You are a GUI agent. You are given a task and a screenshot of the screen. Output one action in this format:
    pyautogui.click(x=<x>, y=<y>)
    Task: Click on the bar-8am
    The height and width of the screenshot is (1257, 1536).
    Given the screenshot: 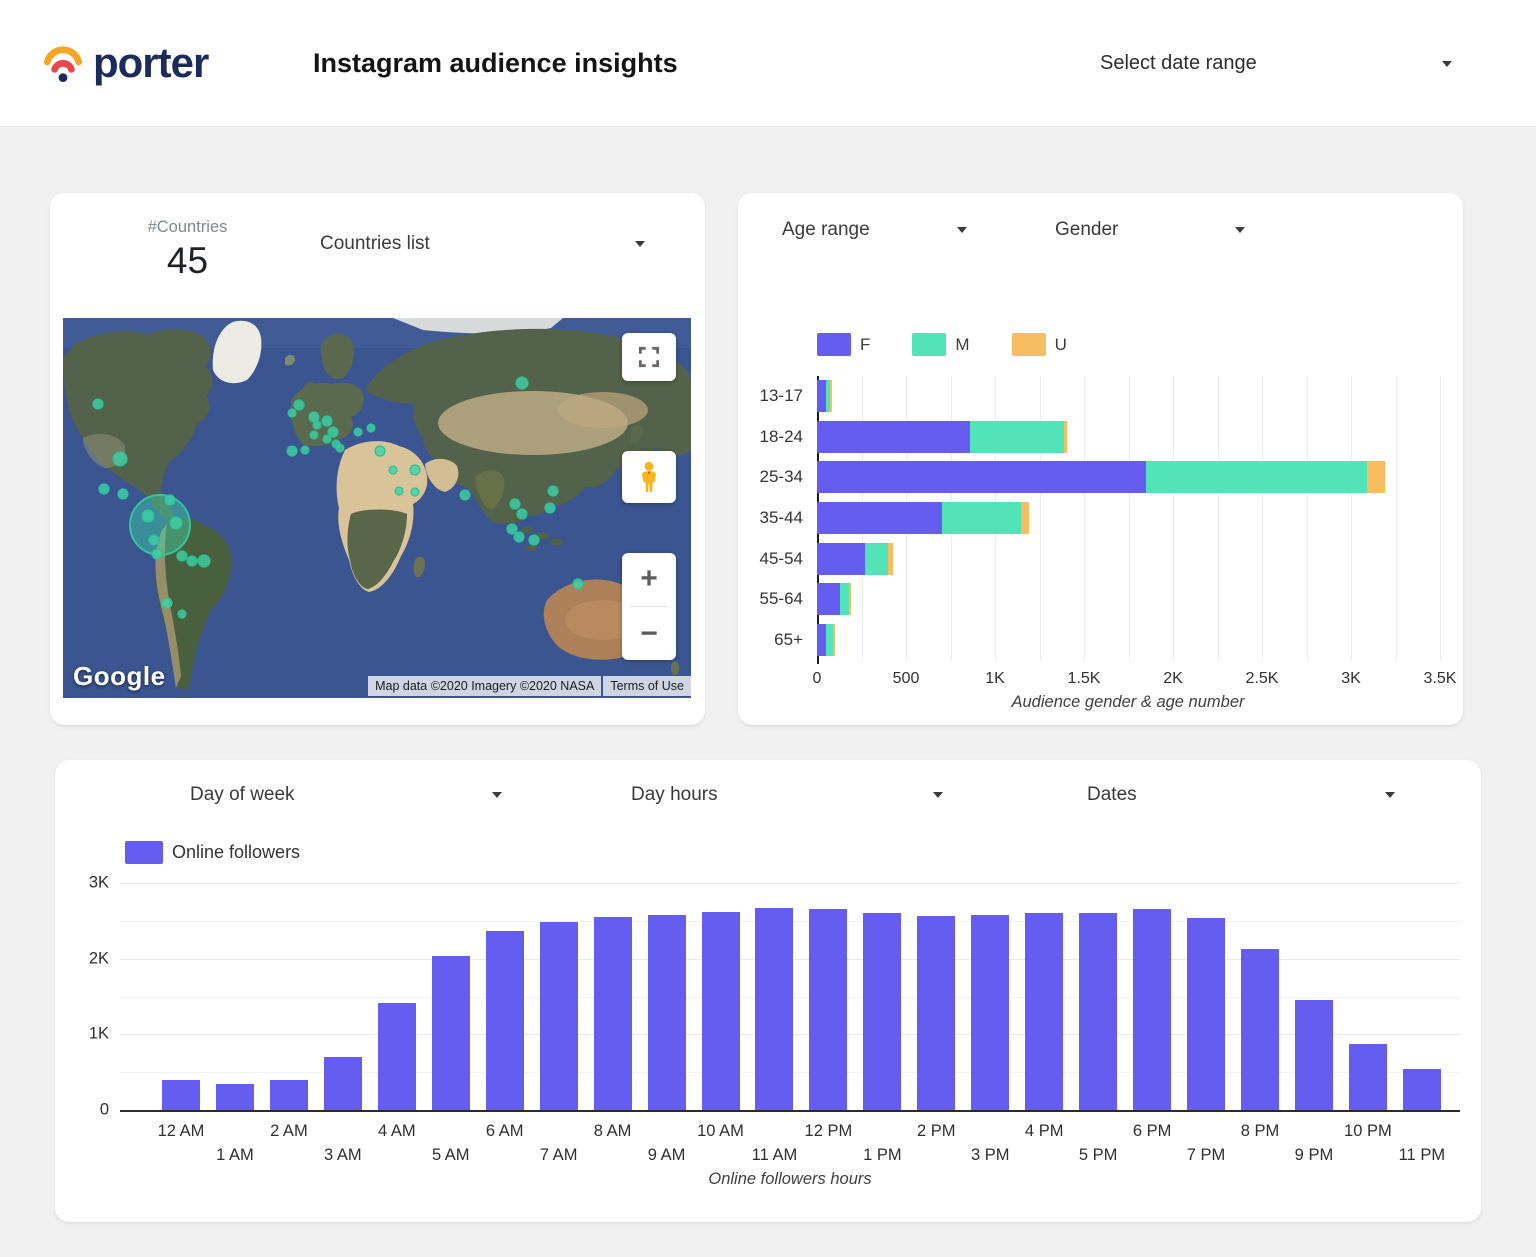 What is the action you would take?
    pyautogui.click(x=612, y=1013)
    